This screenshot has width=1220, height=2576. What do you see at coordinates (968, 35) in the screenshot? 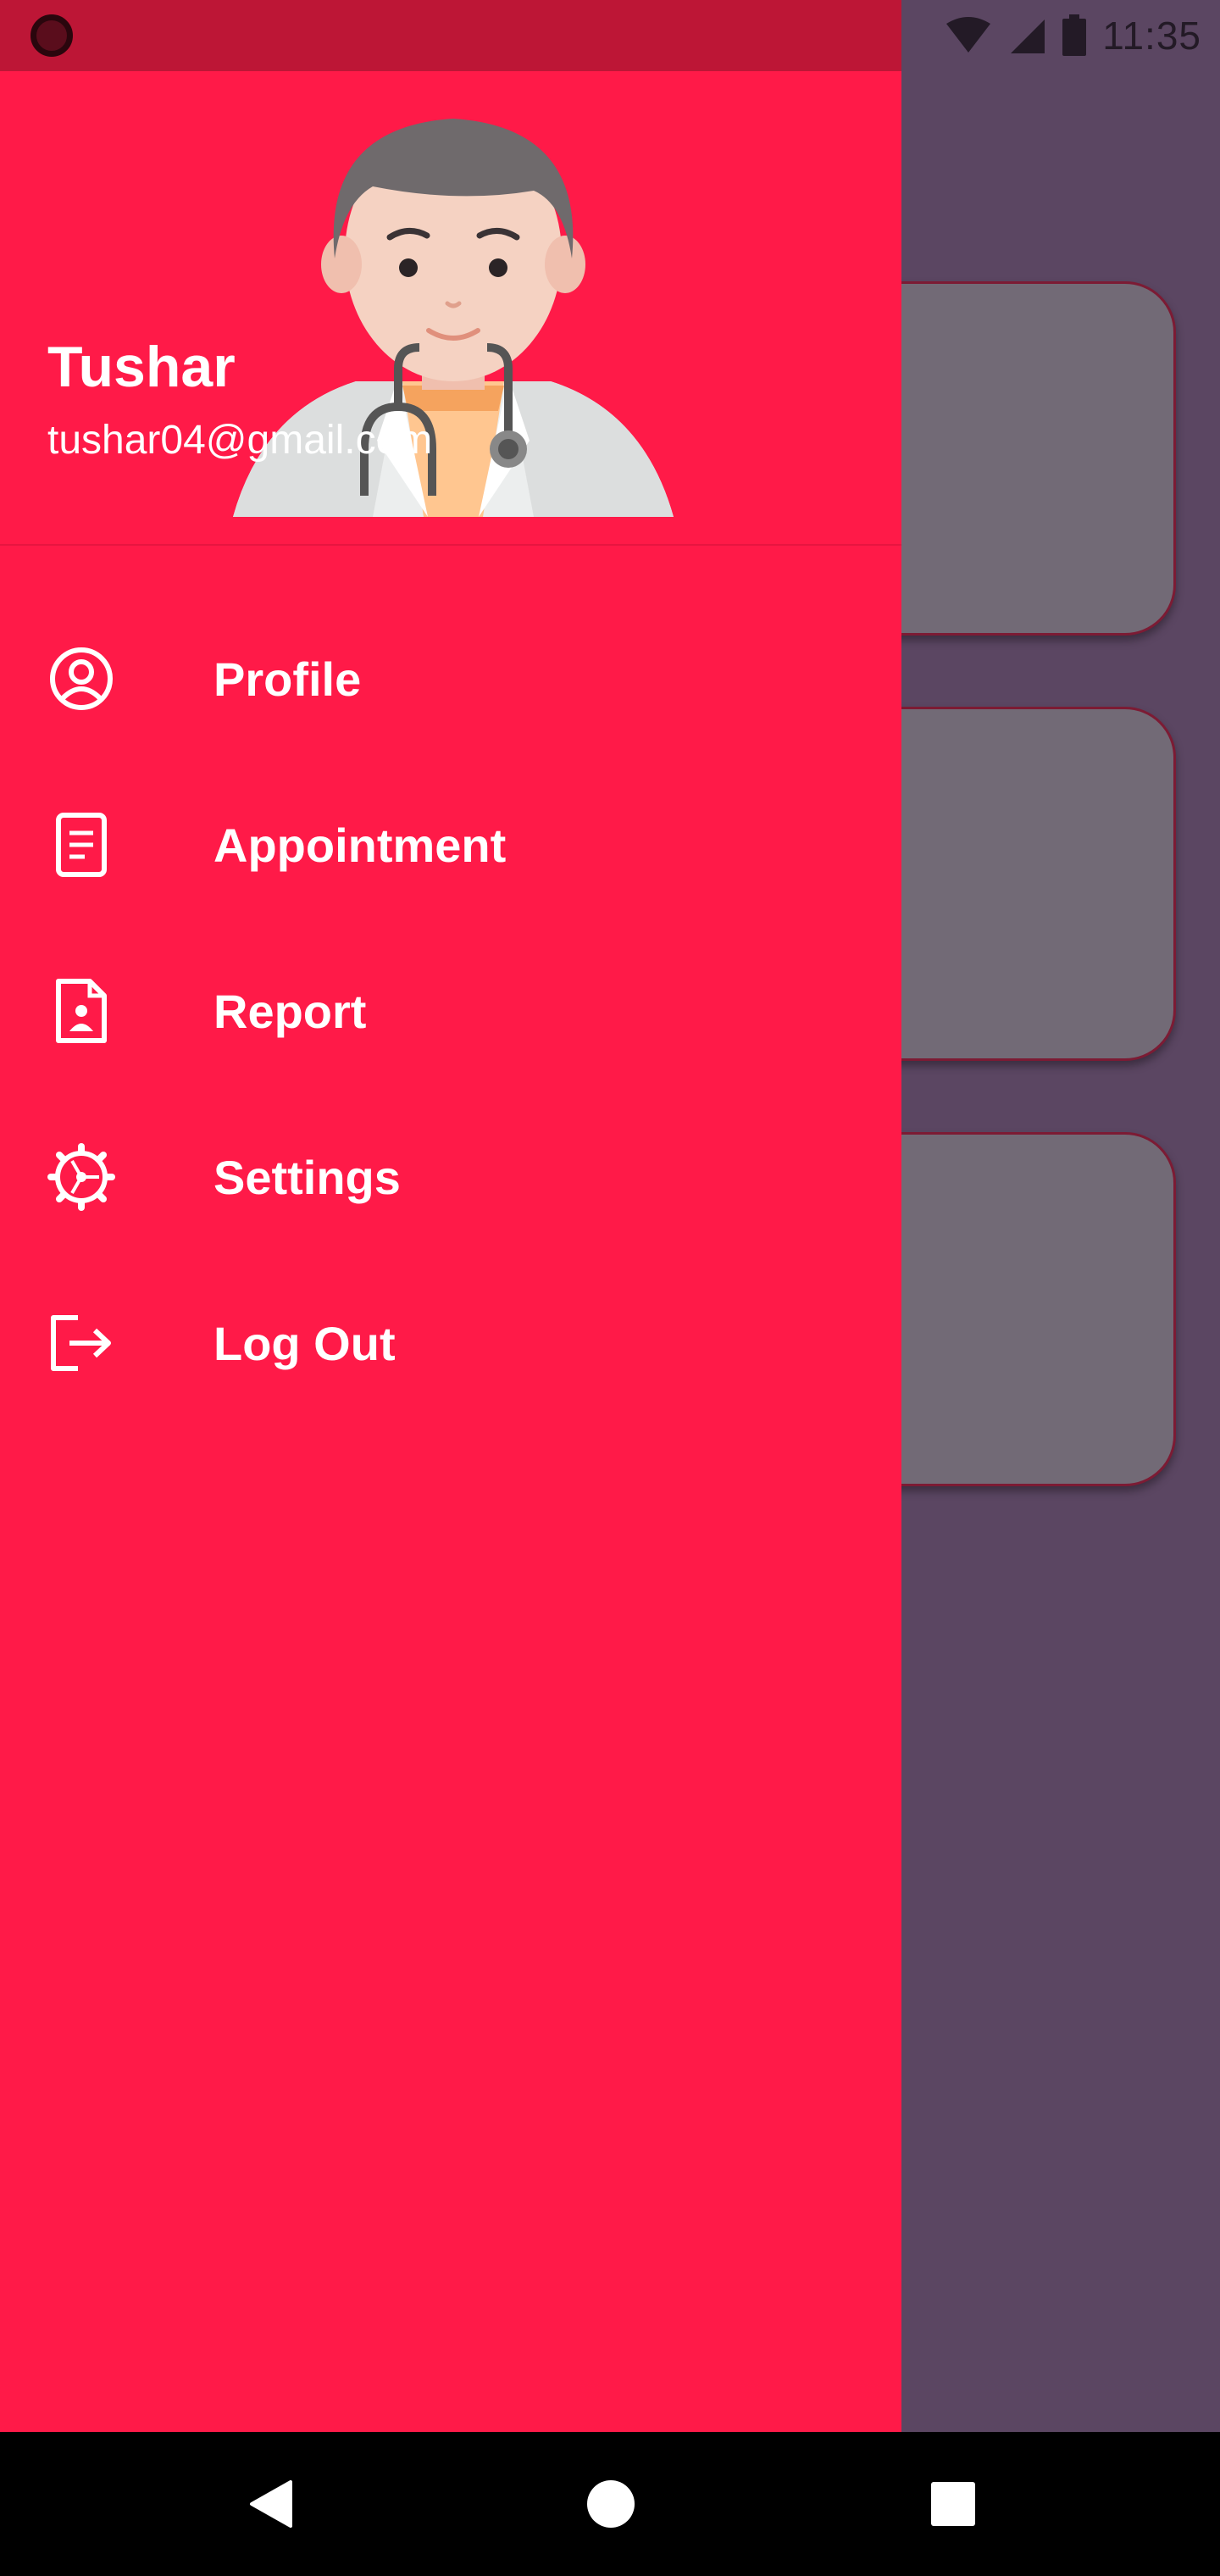
I see `wifi-icon` at bounding box center [968, 35].